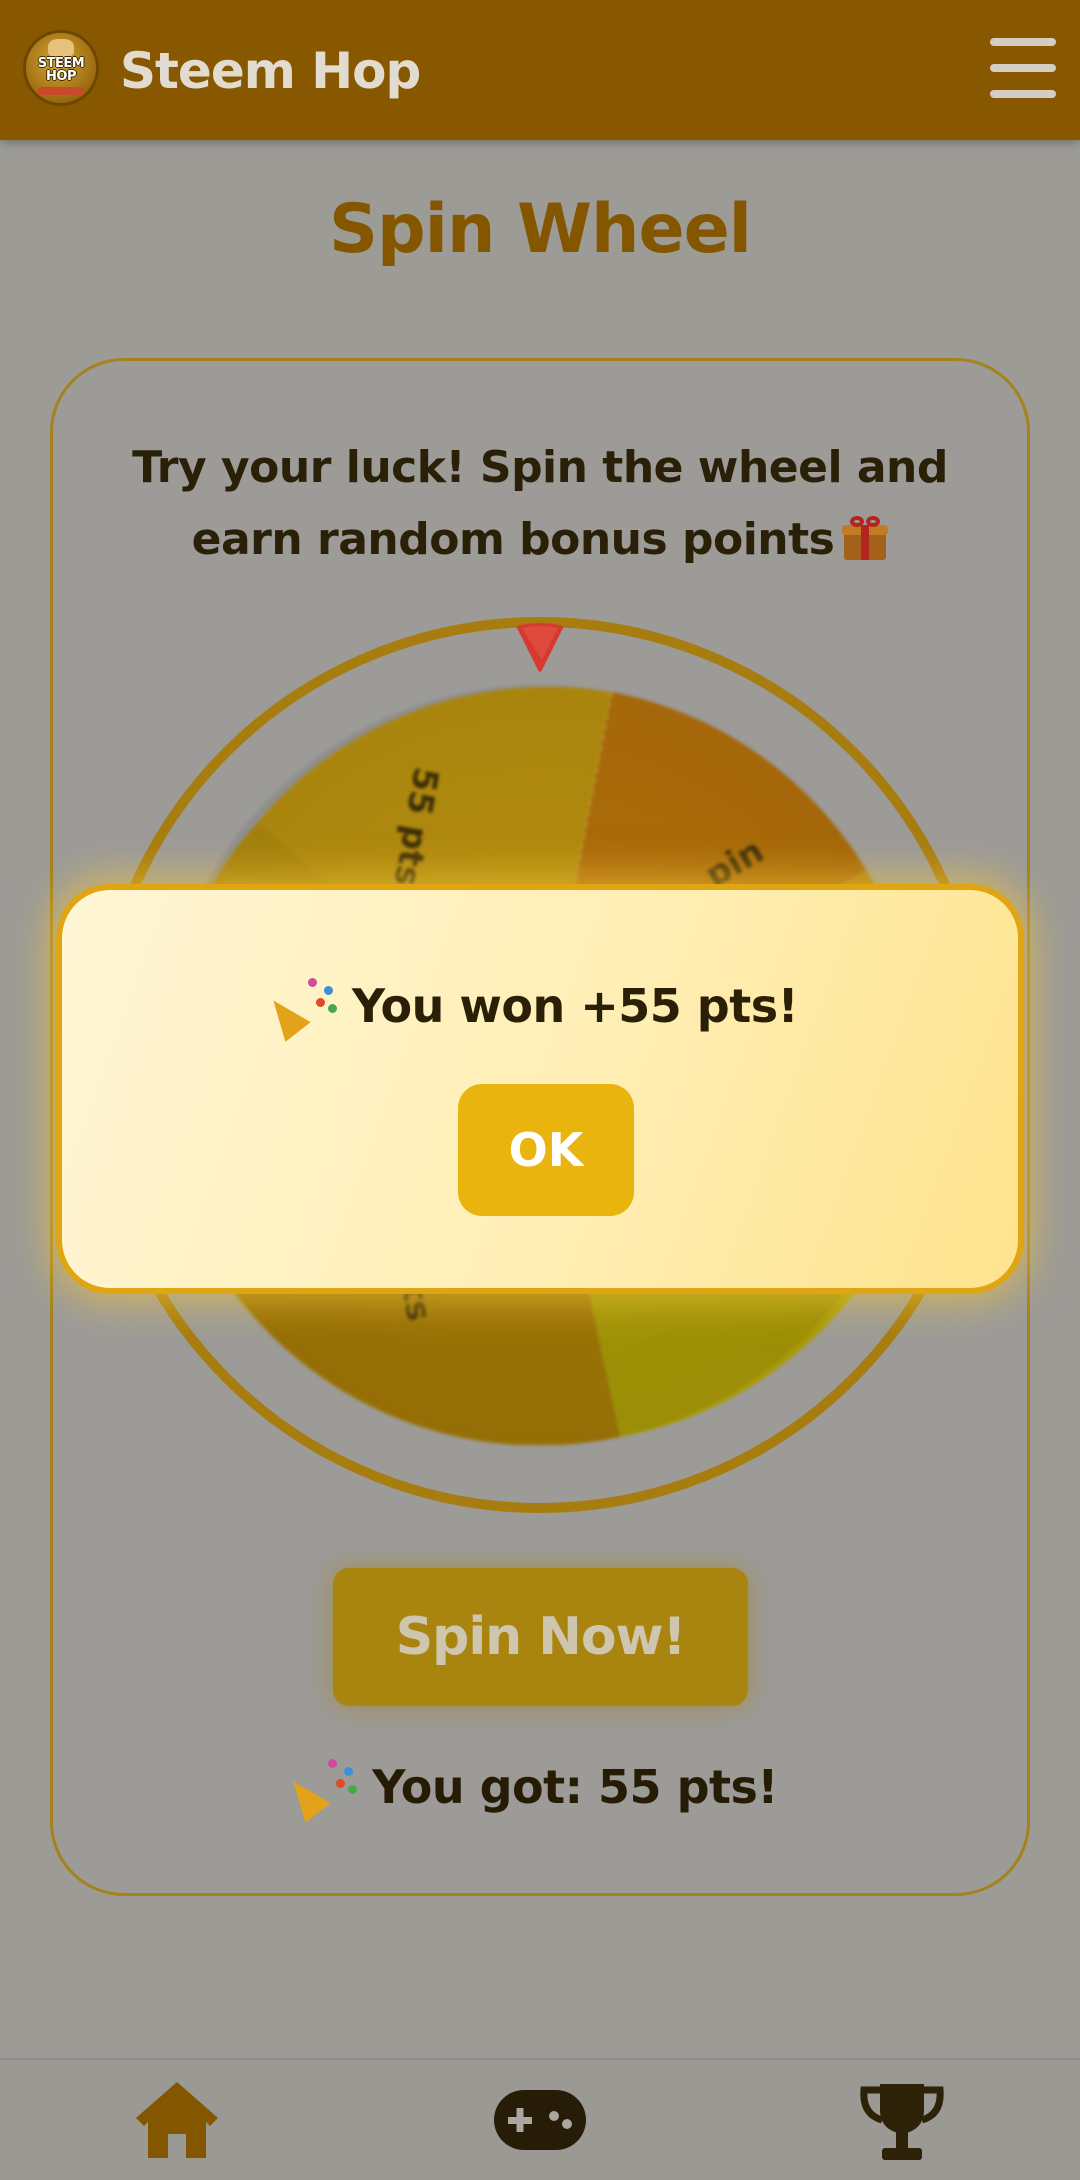  What do you see at coordinates (575, 1787) in the screenshot?
I see `result-text-value: You got: 55 pts!` at bounding box center [575, 1787].